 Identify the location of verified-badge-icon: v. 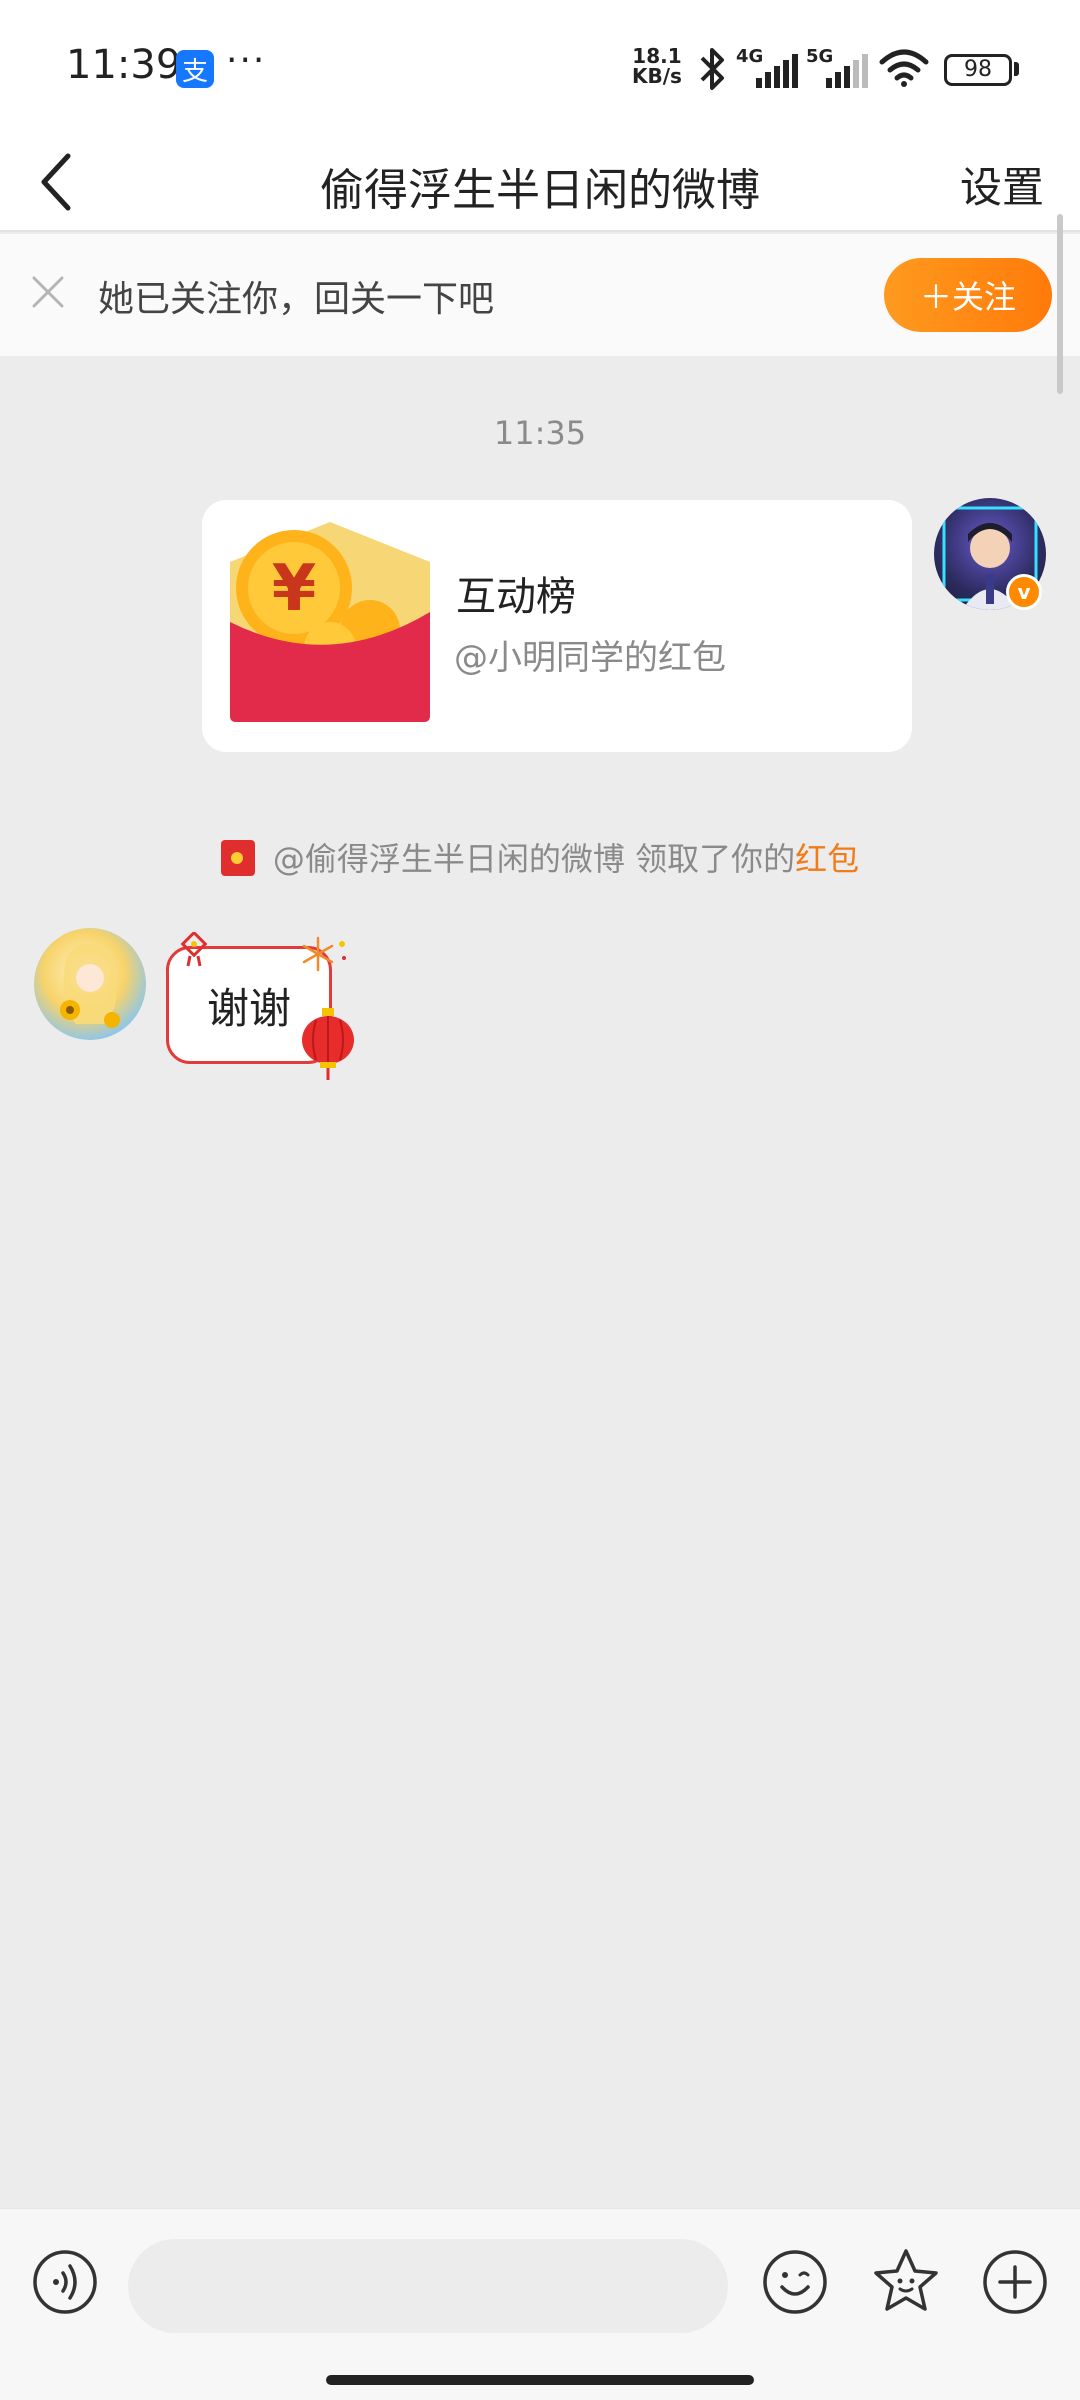
(1024, 592).